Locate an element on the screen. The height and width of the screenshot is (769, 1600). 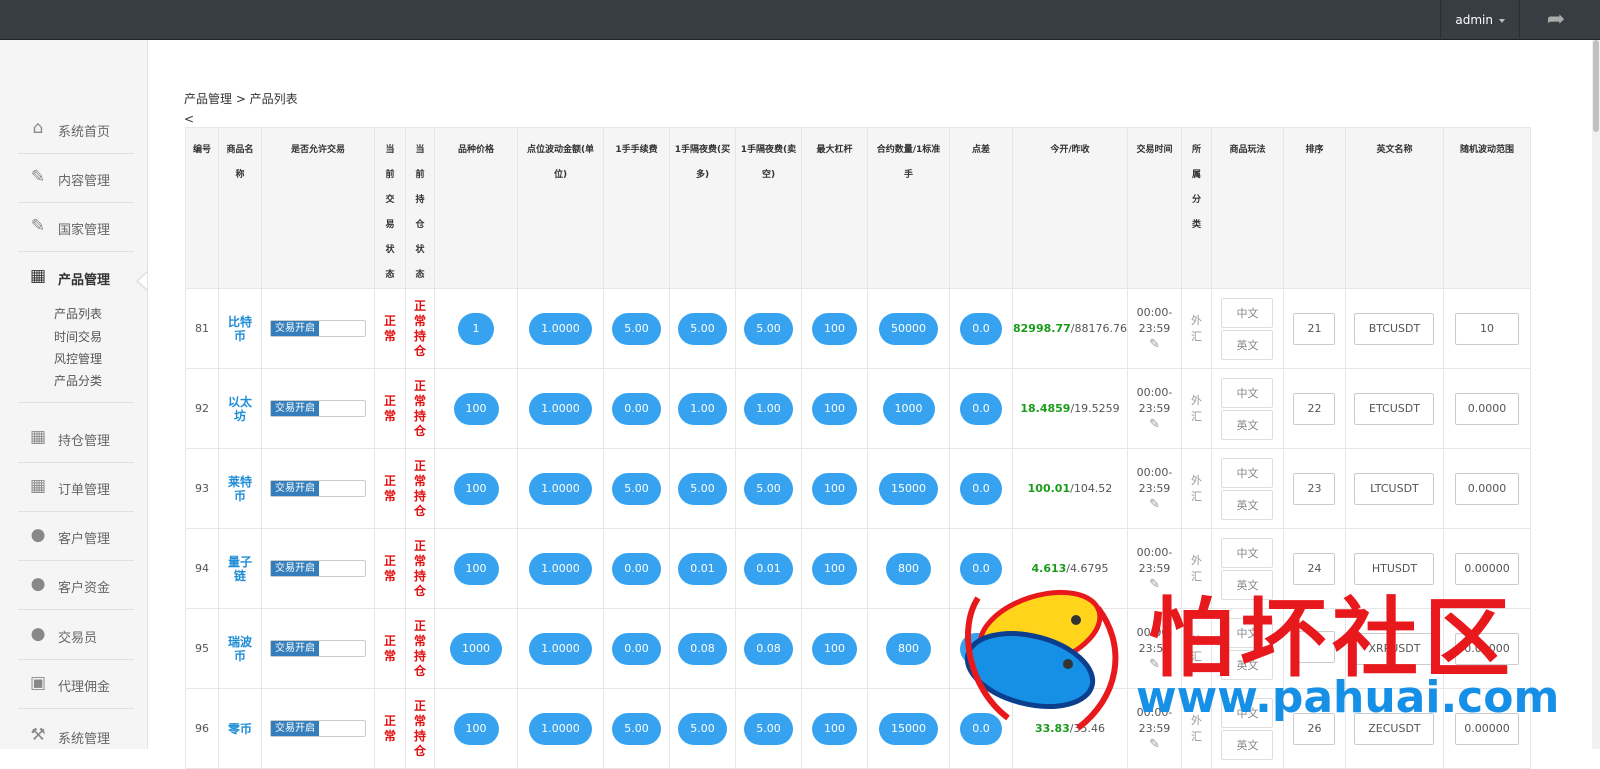
sort-input: 24 is located at coordinates (1314, 568).